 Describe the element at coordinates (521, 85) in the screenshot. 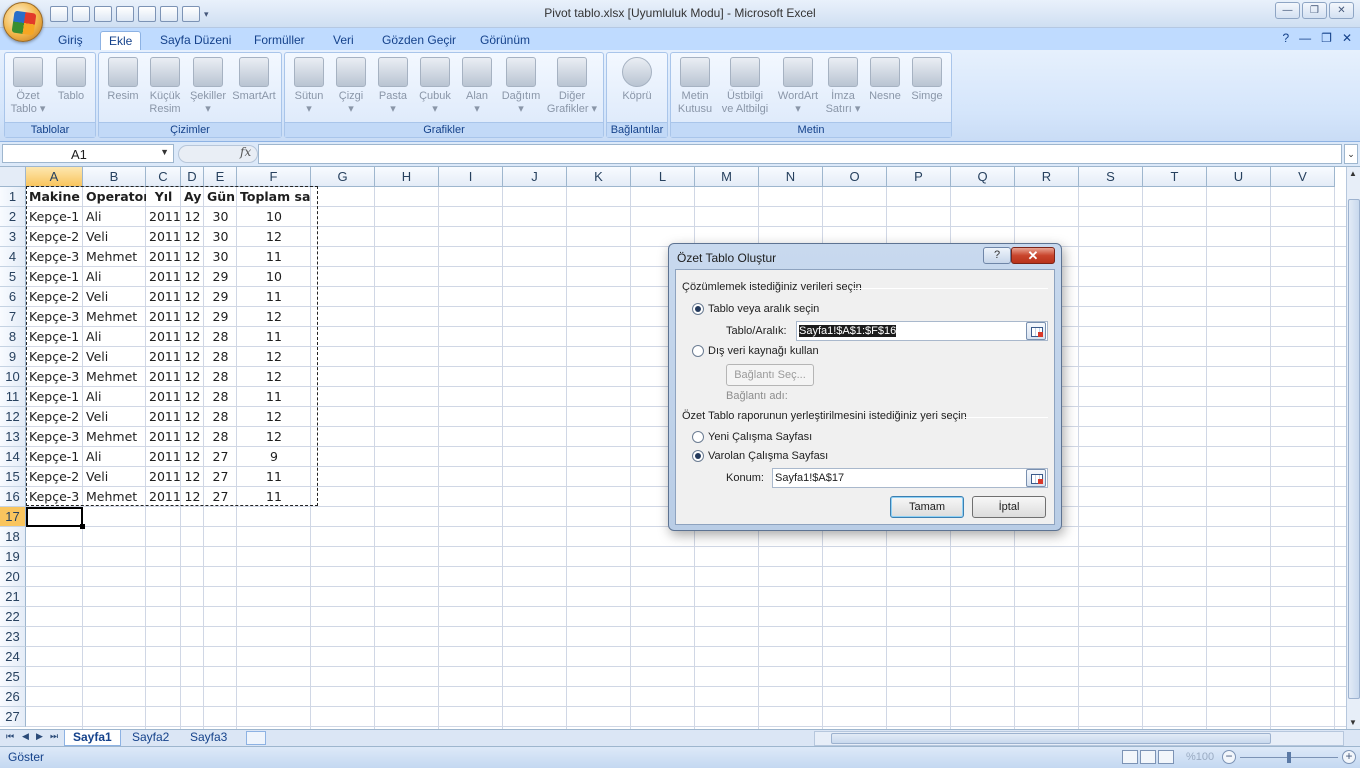

I see `scatter-chart-button: Dağıtım ▾` at that location.